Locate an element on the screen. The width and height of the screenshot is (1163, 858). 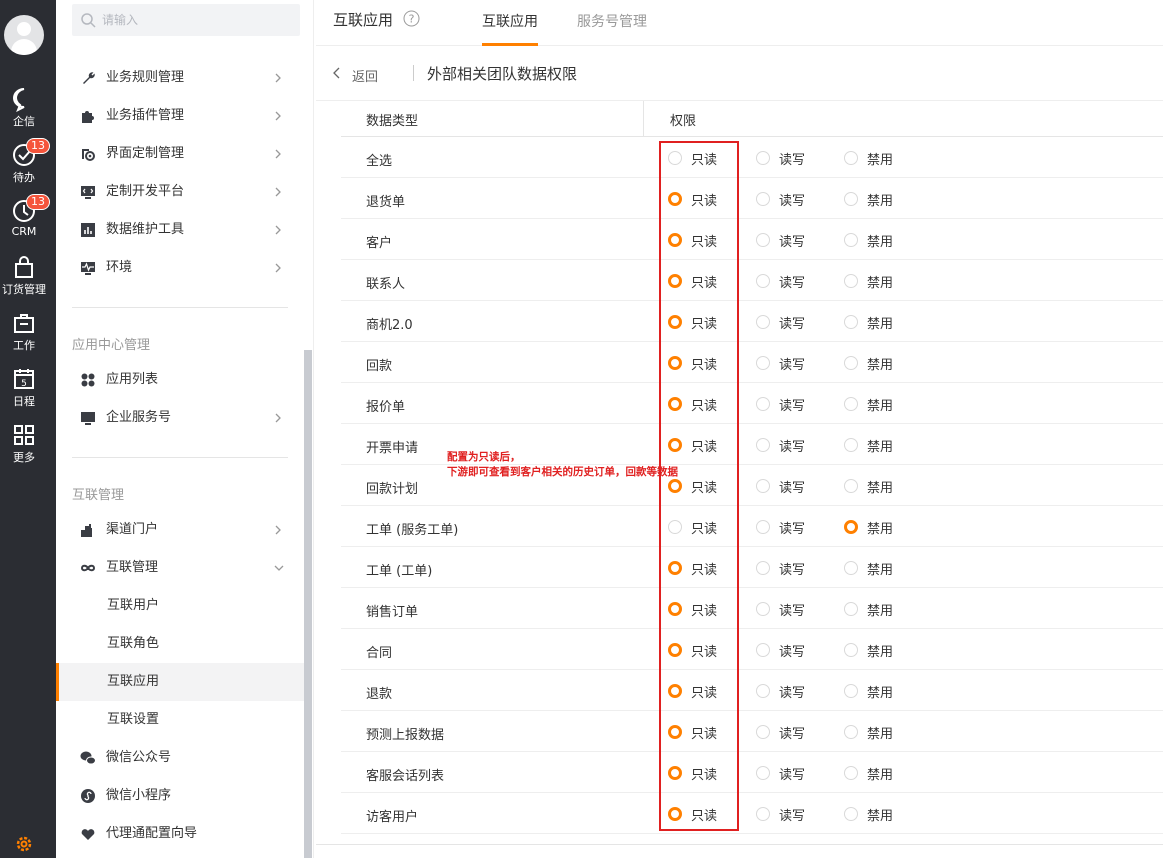
row-data-type: 报价单 is located at coordinates (386, 407).